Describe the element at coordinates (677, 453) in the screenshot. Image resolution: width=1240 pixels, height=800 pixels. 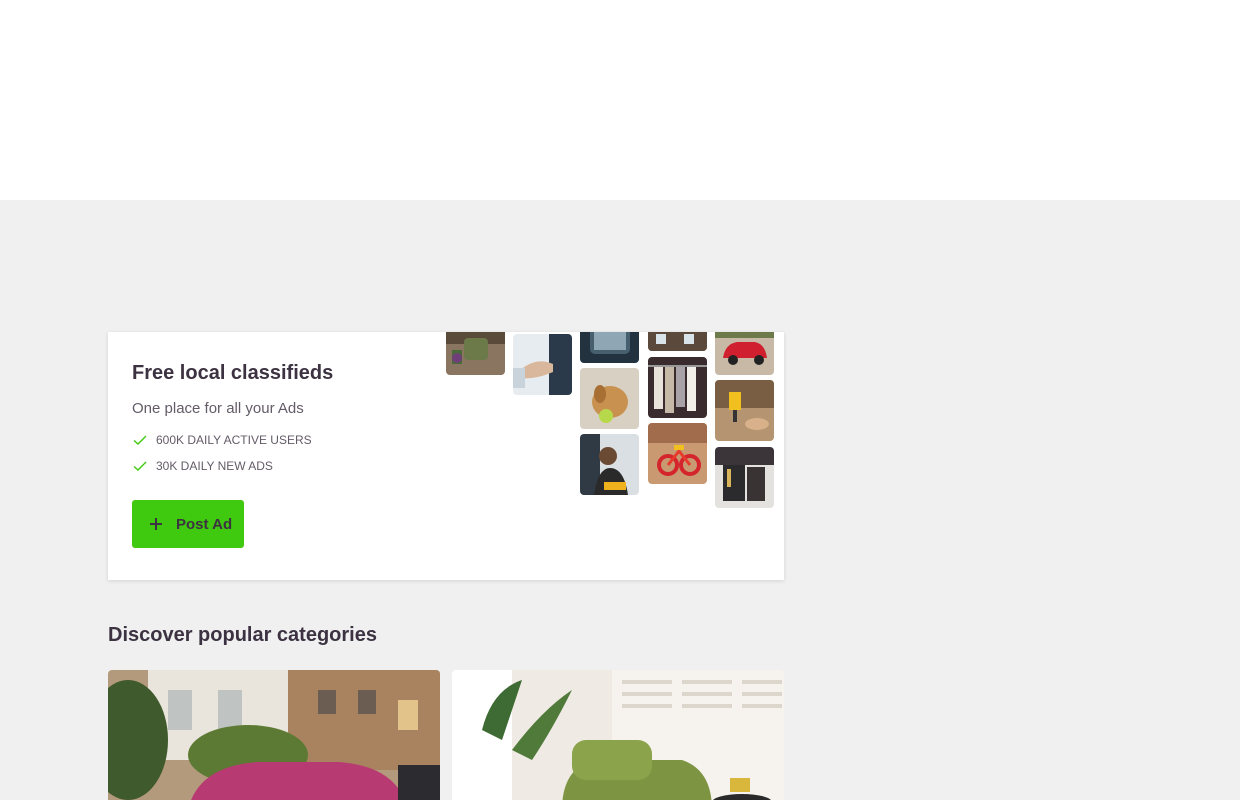
I see `kids-bike-photo` at that location.